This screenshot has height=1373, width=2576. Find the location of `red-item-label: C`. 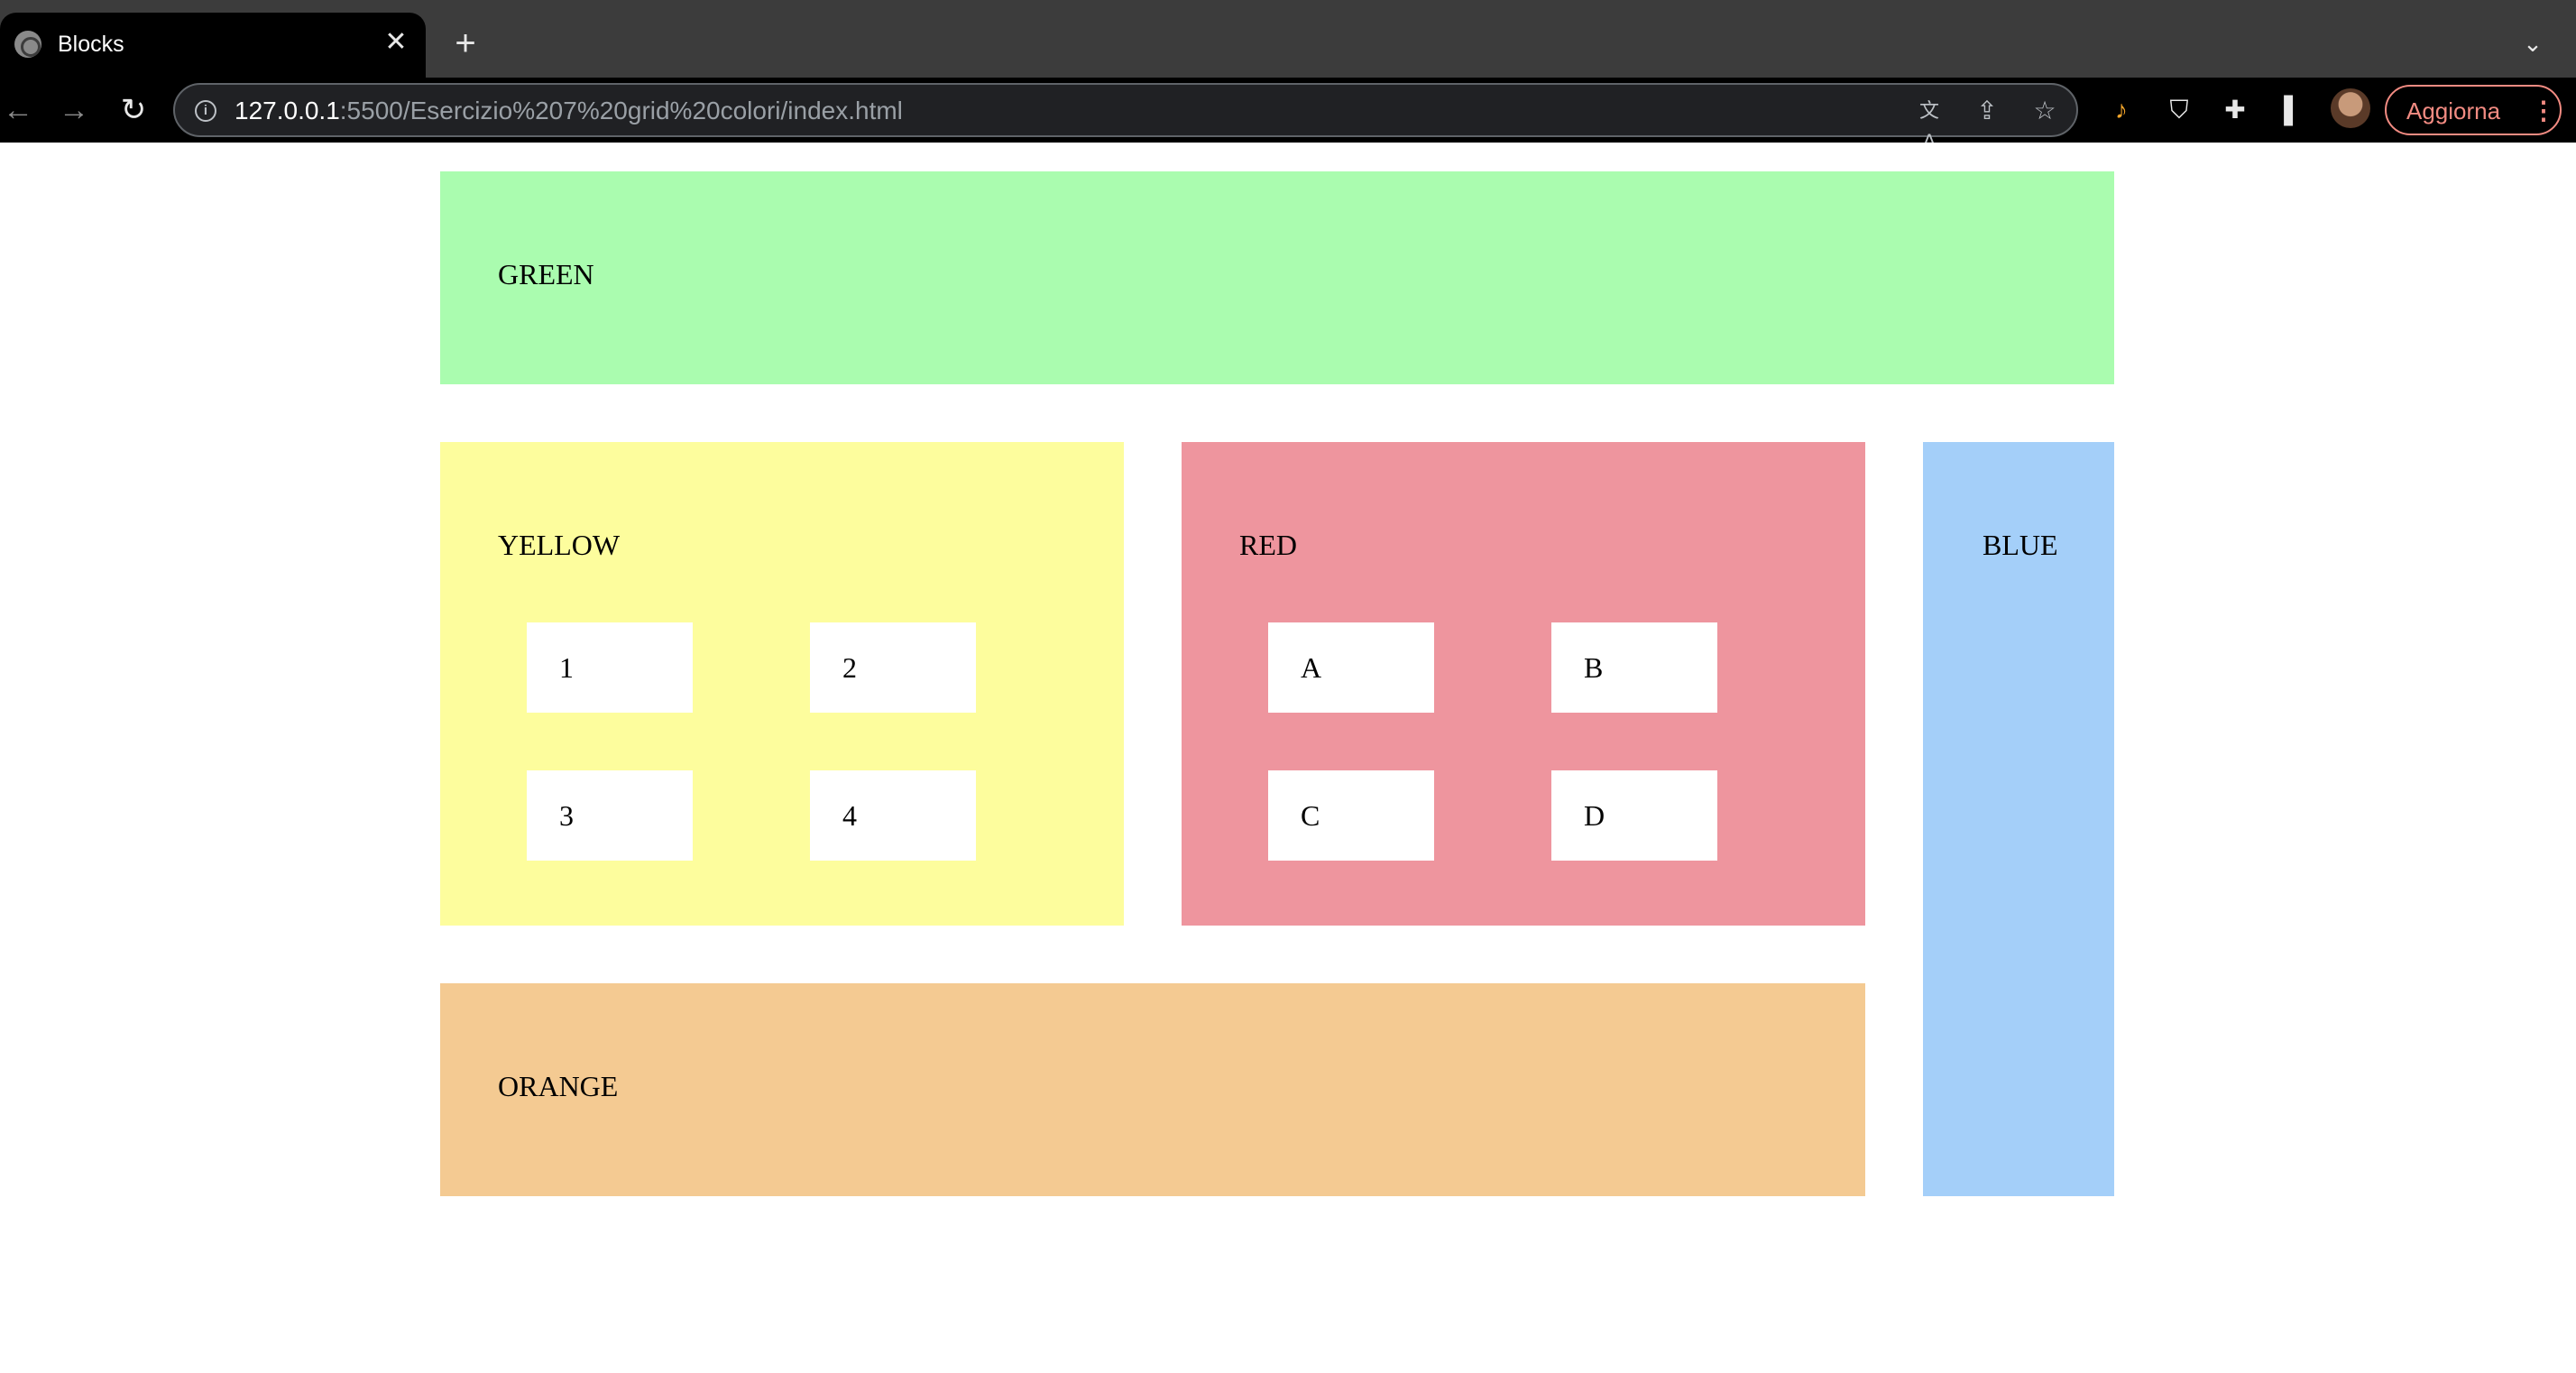

red-item-label: C is located at coordinates (1310, 815).